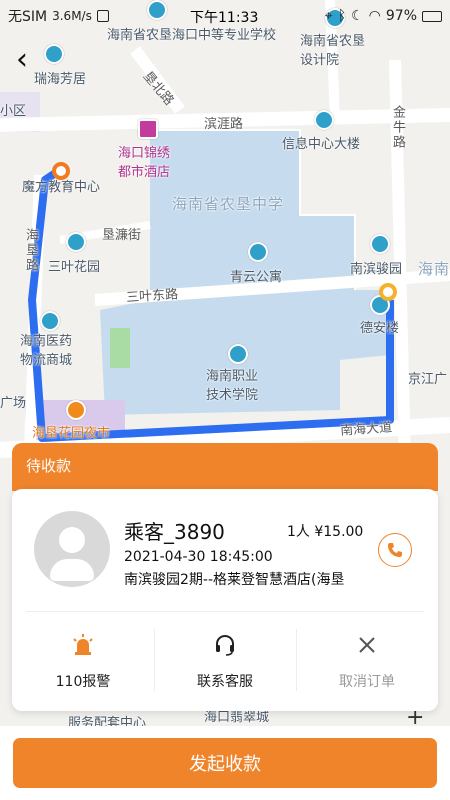 Image resolution: width=450 pixels, height=800 pixels. Describe the element at coordinates (152, 296) in the screenshot. I see `road-label: 三叶东路` at that location.